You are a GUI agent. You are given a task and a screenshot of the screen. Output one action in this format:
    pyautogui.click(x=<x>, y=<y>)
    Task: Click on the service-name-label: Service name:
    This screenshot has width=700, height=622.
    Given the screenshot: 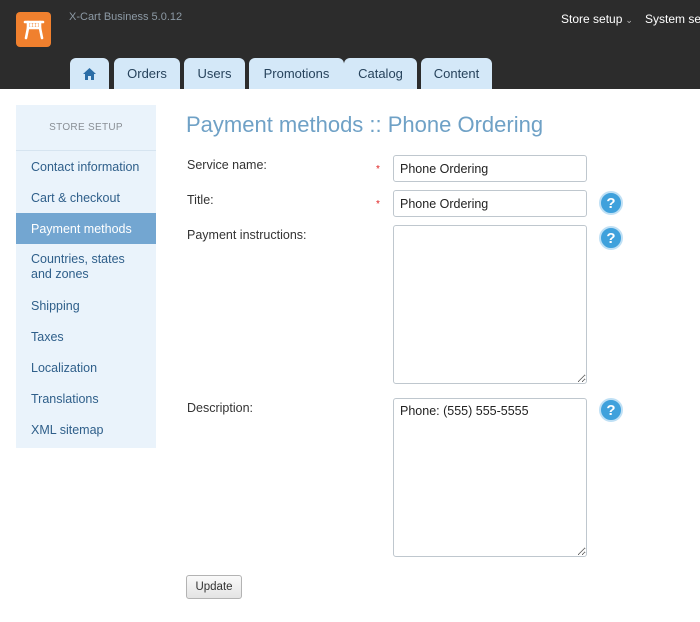 What is the action you would take?
    pyautogui.click(x=227, y=165)
    